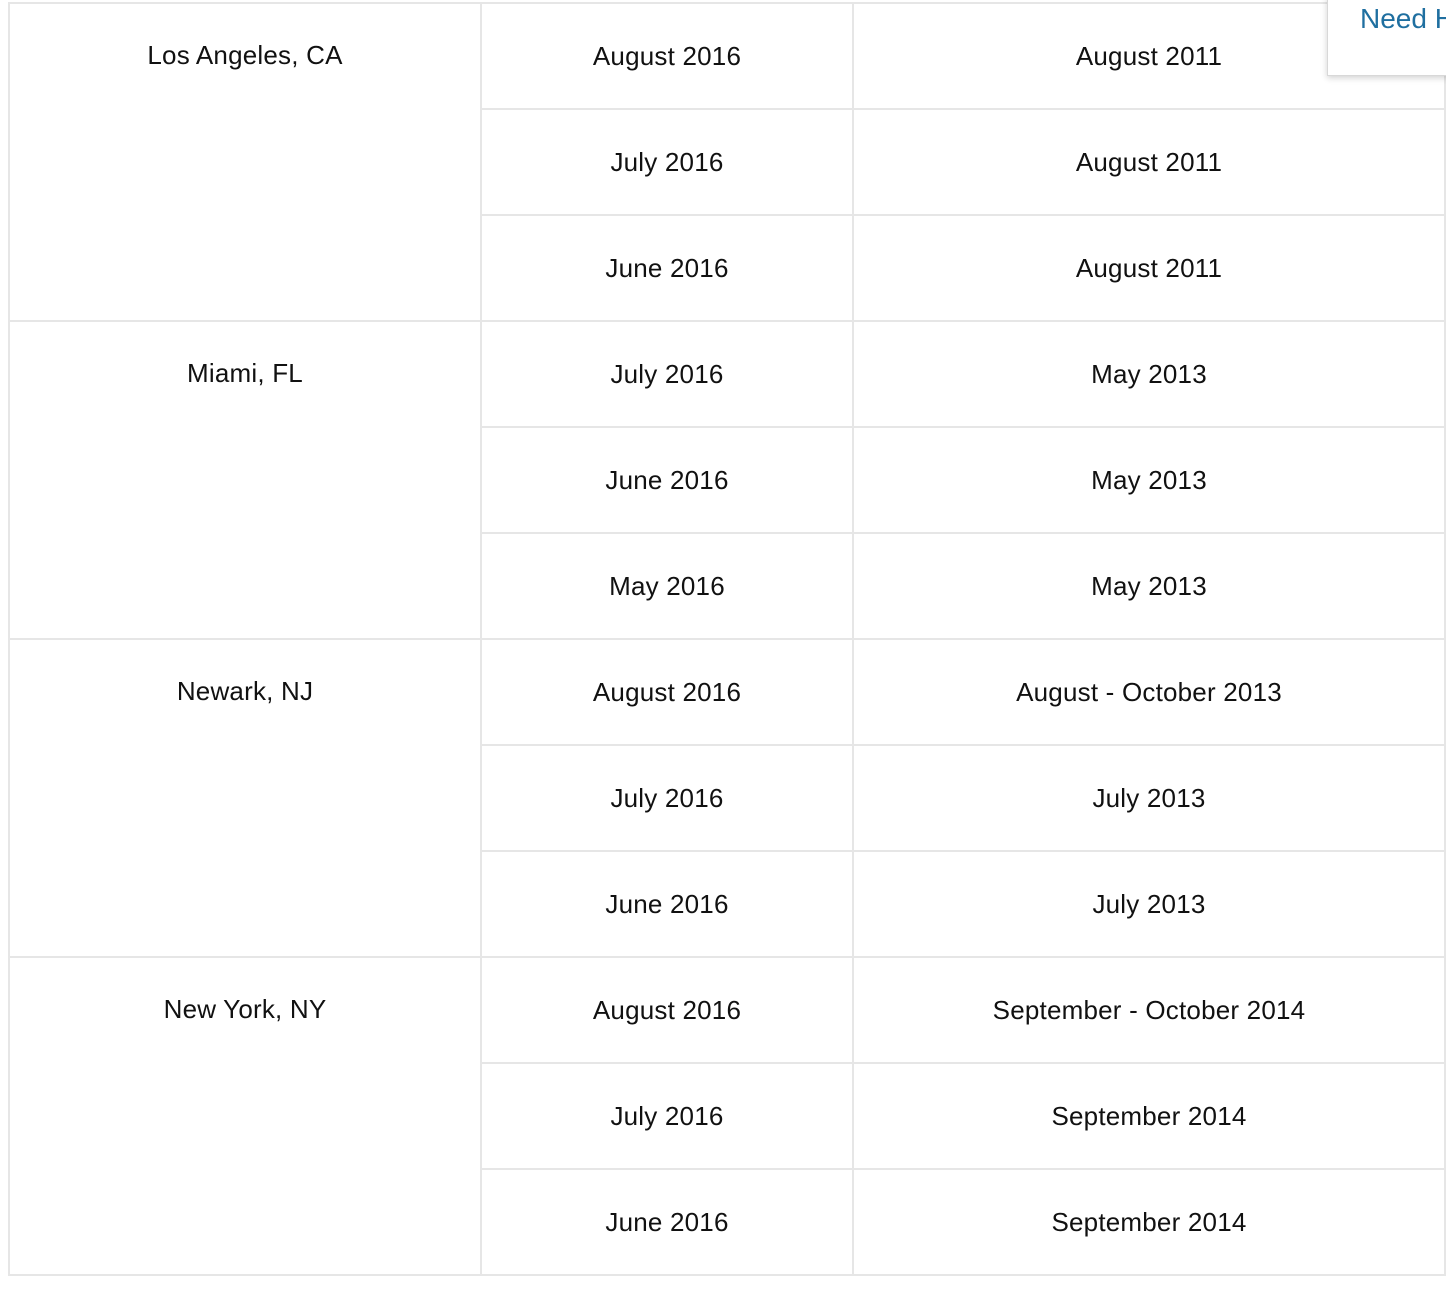  I want to click on city-cell: Los Angeles, CA, so click(245, 162).